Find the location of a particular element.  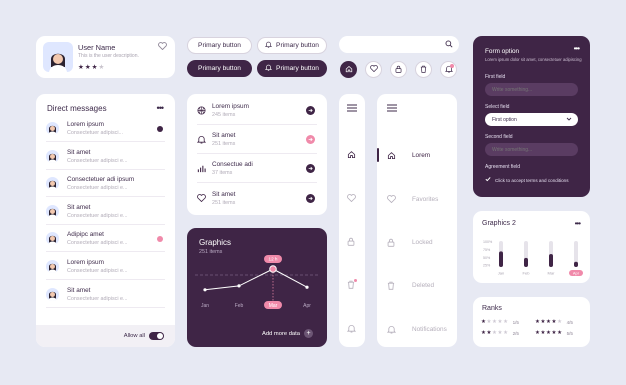

message-sender: Consectetuer adi ipsum is located at coordinates (101, 180).